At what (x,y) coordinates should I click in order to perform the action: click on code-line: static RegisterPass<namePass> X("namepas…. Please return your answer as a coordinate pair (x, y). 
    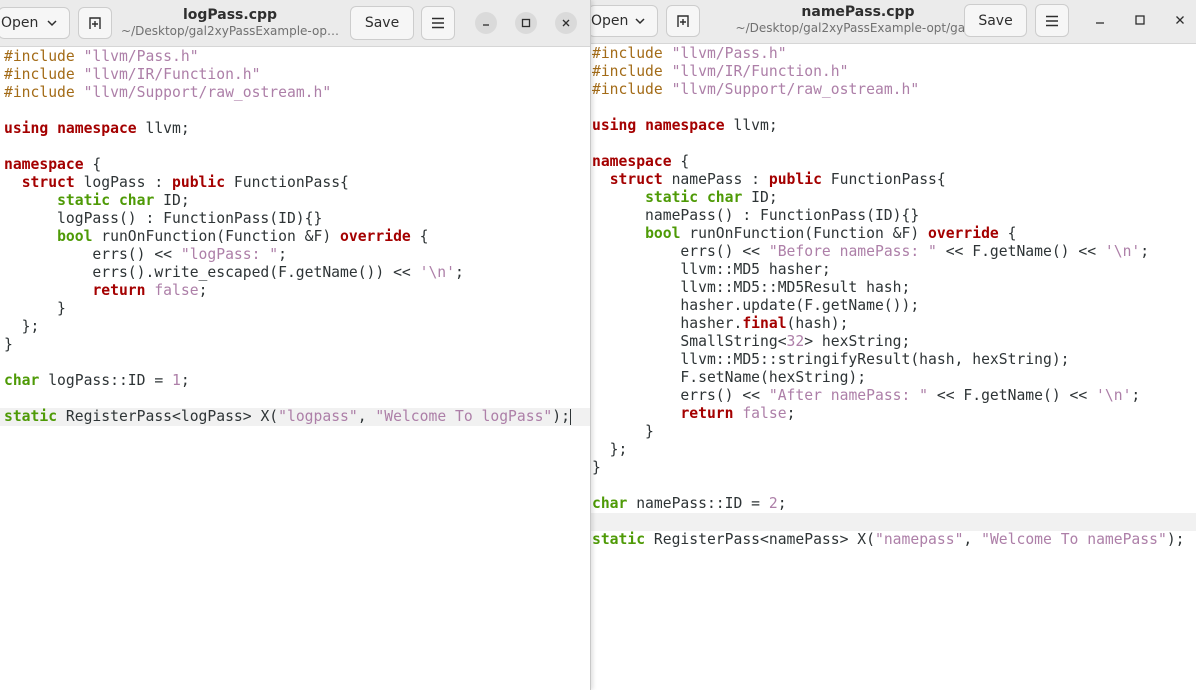
    Looking at the image, I should click on (892, 540).